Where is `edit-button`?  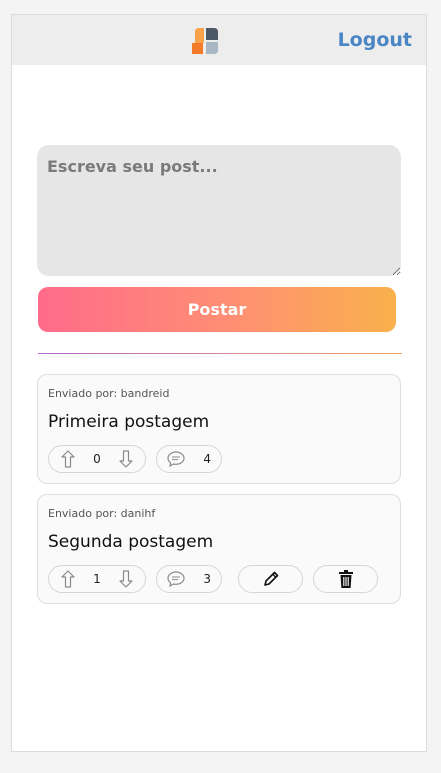 edit-button is located at coordinates (270, 579).